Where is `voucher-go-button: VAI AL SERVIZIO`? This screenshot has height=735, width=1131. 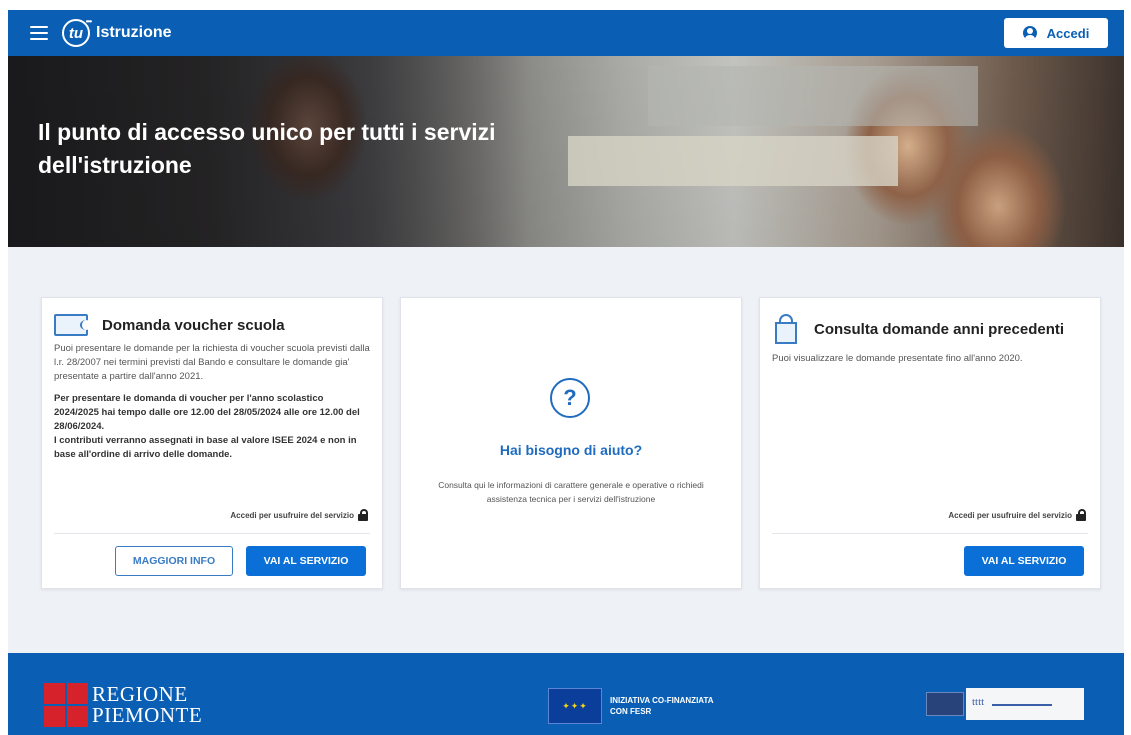 voucher-go-button: VAI AL SERVIZIO is located at coordinates (306, 561).